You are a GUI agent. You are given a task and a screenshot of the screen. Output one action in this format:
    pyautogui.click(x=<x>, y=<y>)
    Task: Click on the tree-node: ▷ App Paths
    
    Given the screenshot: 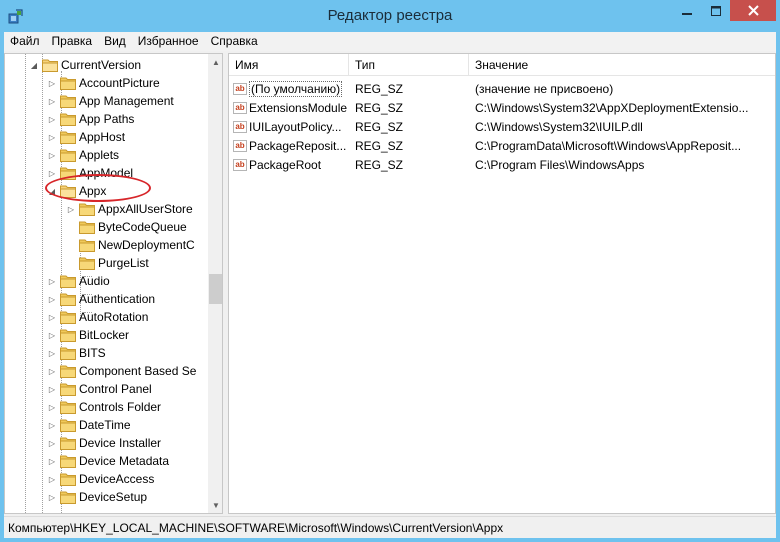 What is the action you would take?
    pyautogui.click(x=90, y=119)
    